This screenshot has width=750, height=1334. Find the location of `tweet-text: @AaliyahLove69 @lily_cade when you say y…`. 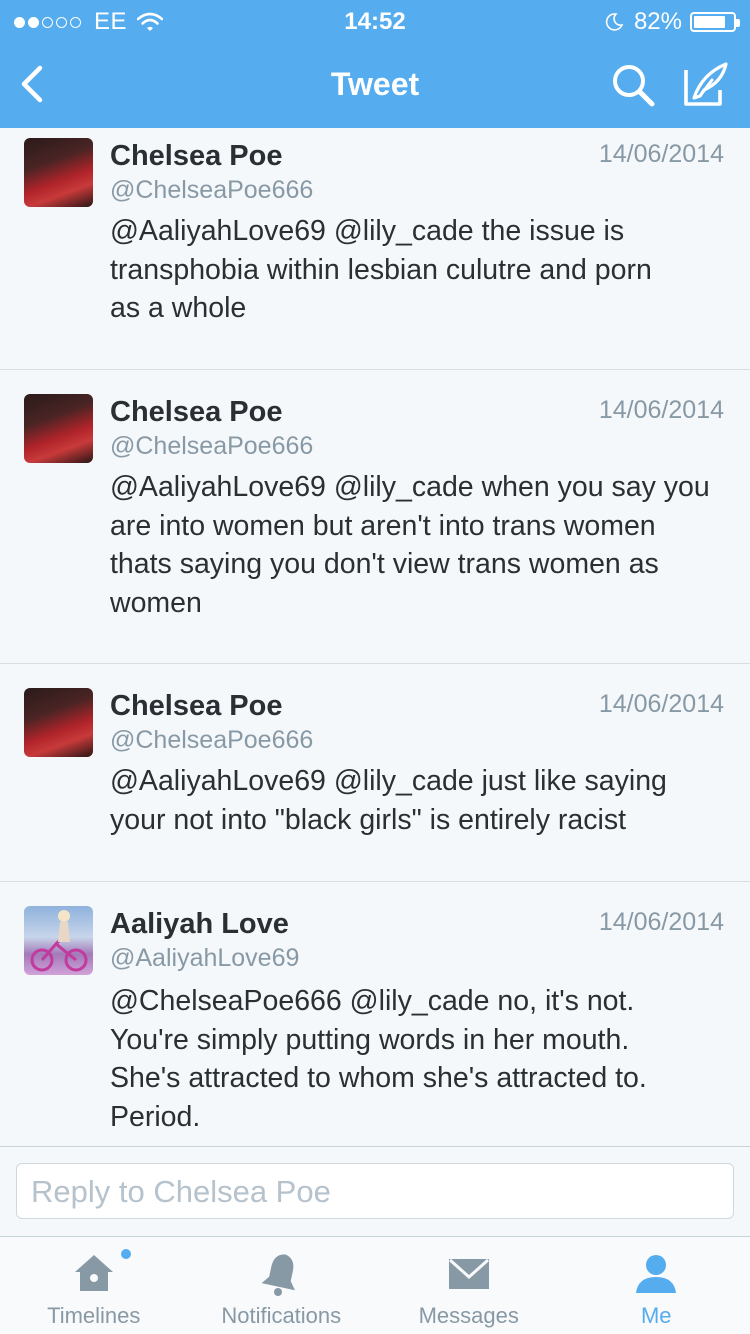

tweet-text: @AaliyahLove69 @lily_cade when you say y… is located at coordinates (420, 545).